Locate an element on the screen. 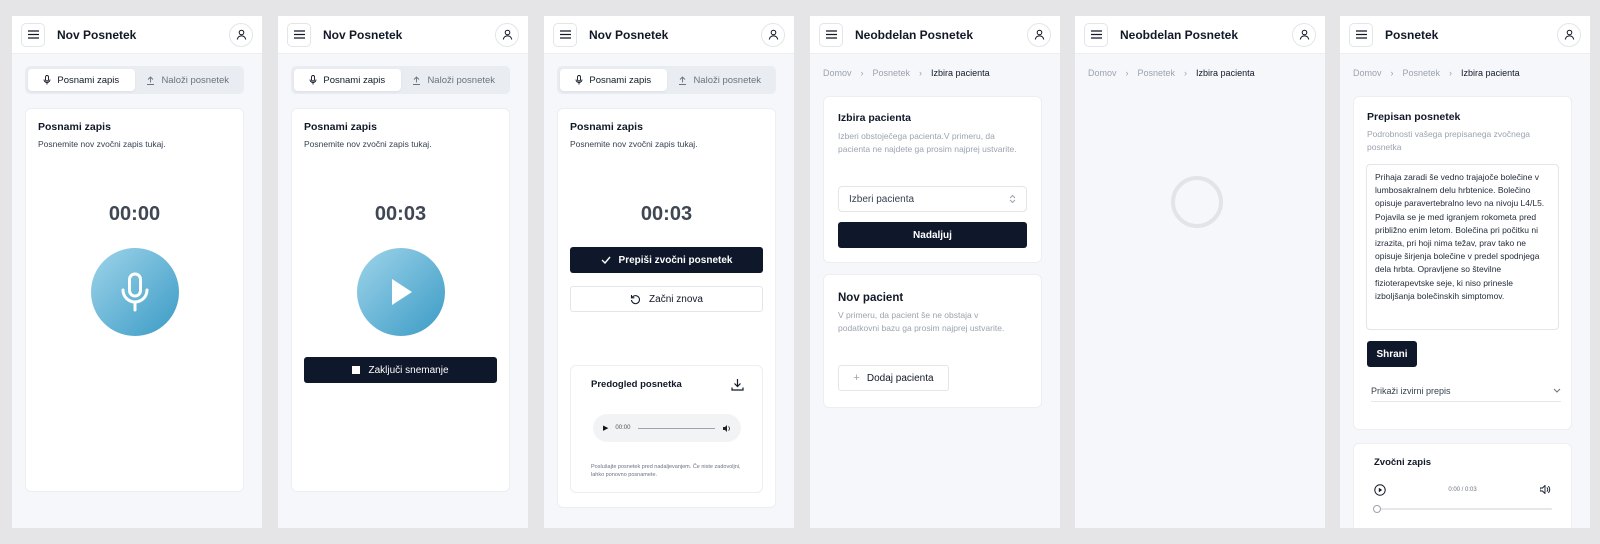 Image resolution: width=1600 pixels, height=544 pixels. mic-icon is located at coordinates (47, 80).